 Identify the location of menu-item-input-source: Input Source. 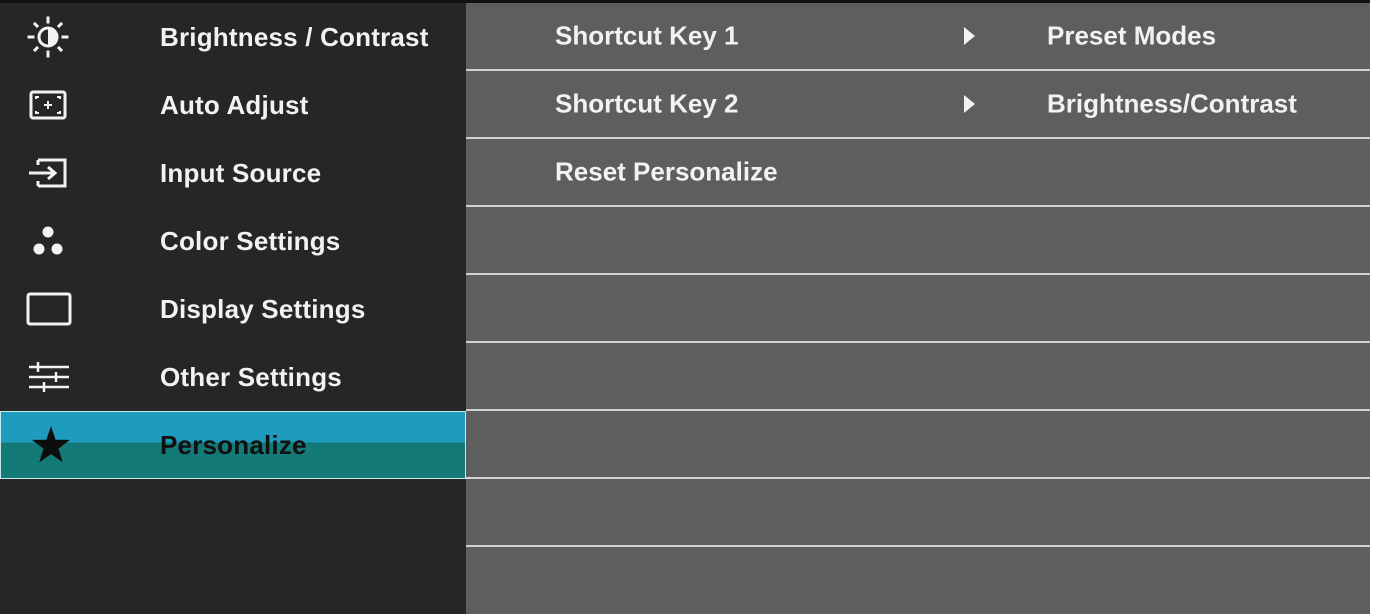
(233, 173).